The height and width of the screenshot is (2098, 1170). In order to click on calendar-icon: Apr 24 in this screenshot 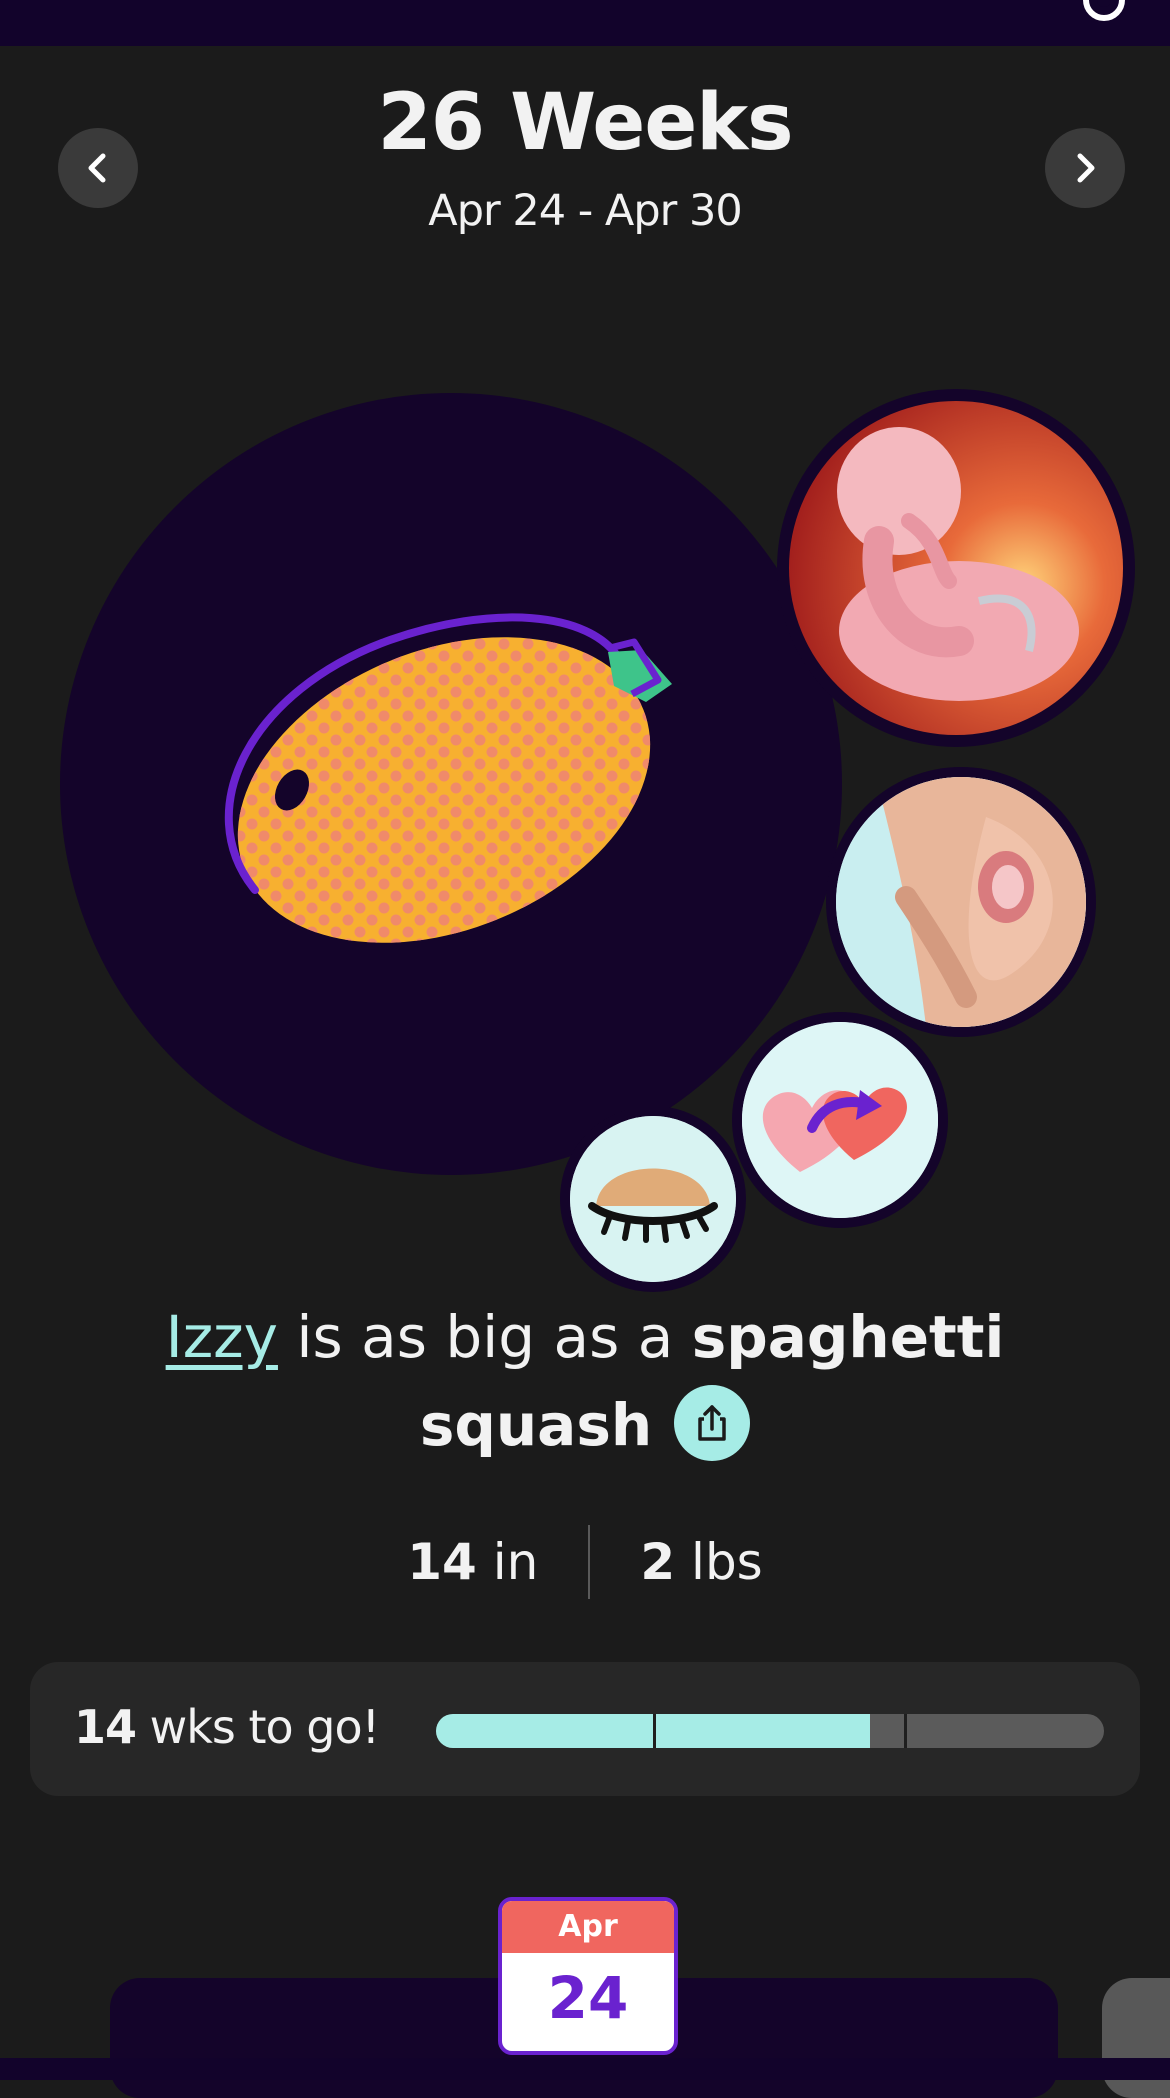, I will do `click(588, 1976)`.